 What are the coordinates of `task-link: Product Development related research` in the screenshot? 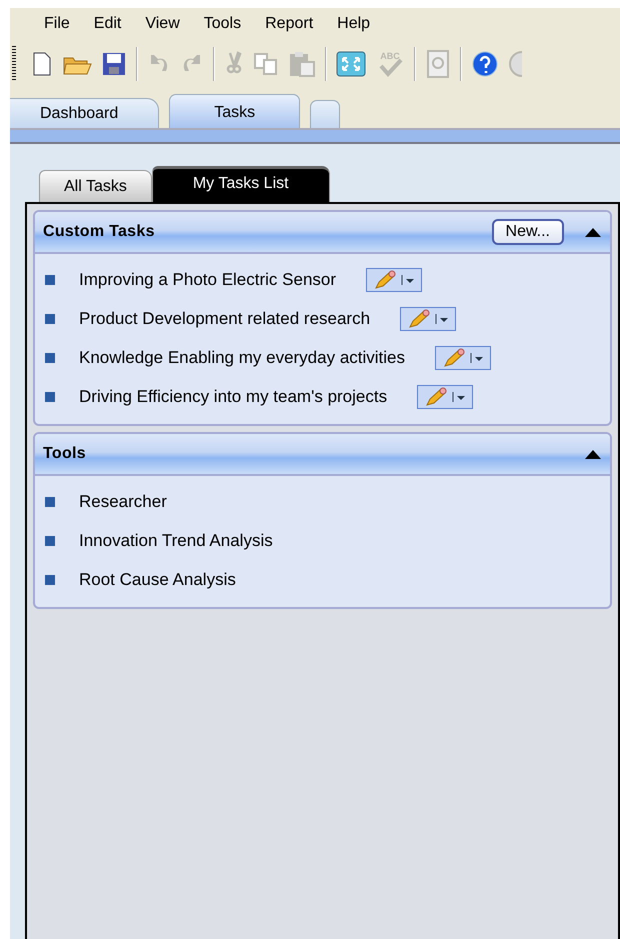 It's located at (224, 318).